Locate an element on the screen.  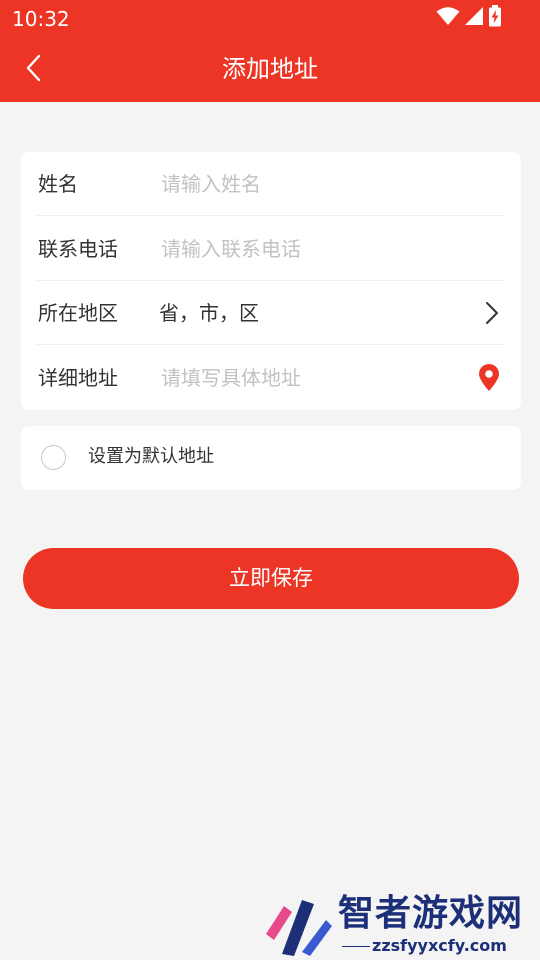
default-address-toggle: 设置为默认地址 is located at coordinates (271, 458).